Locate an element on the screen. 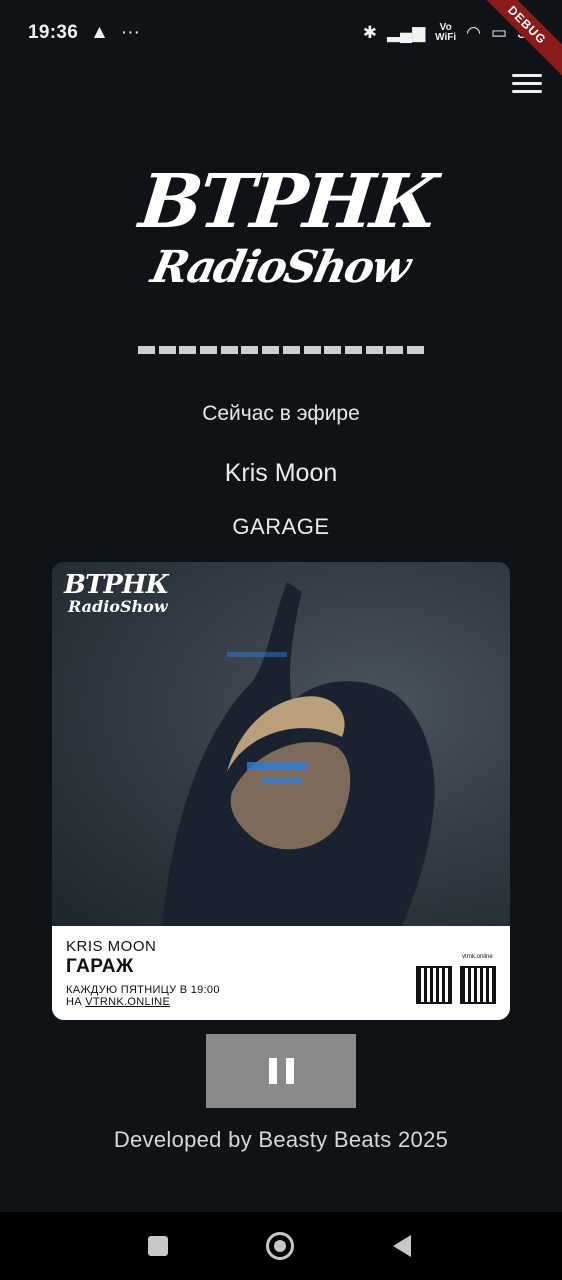 This screenshot has width=562, height=1280. signal-icon: ▂▄▆ is located at coordinates (406, 32).